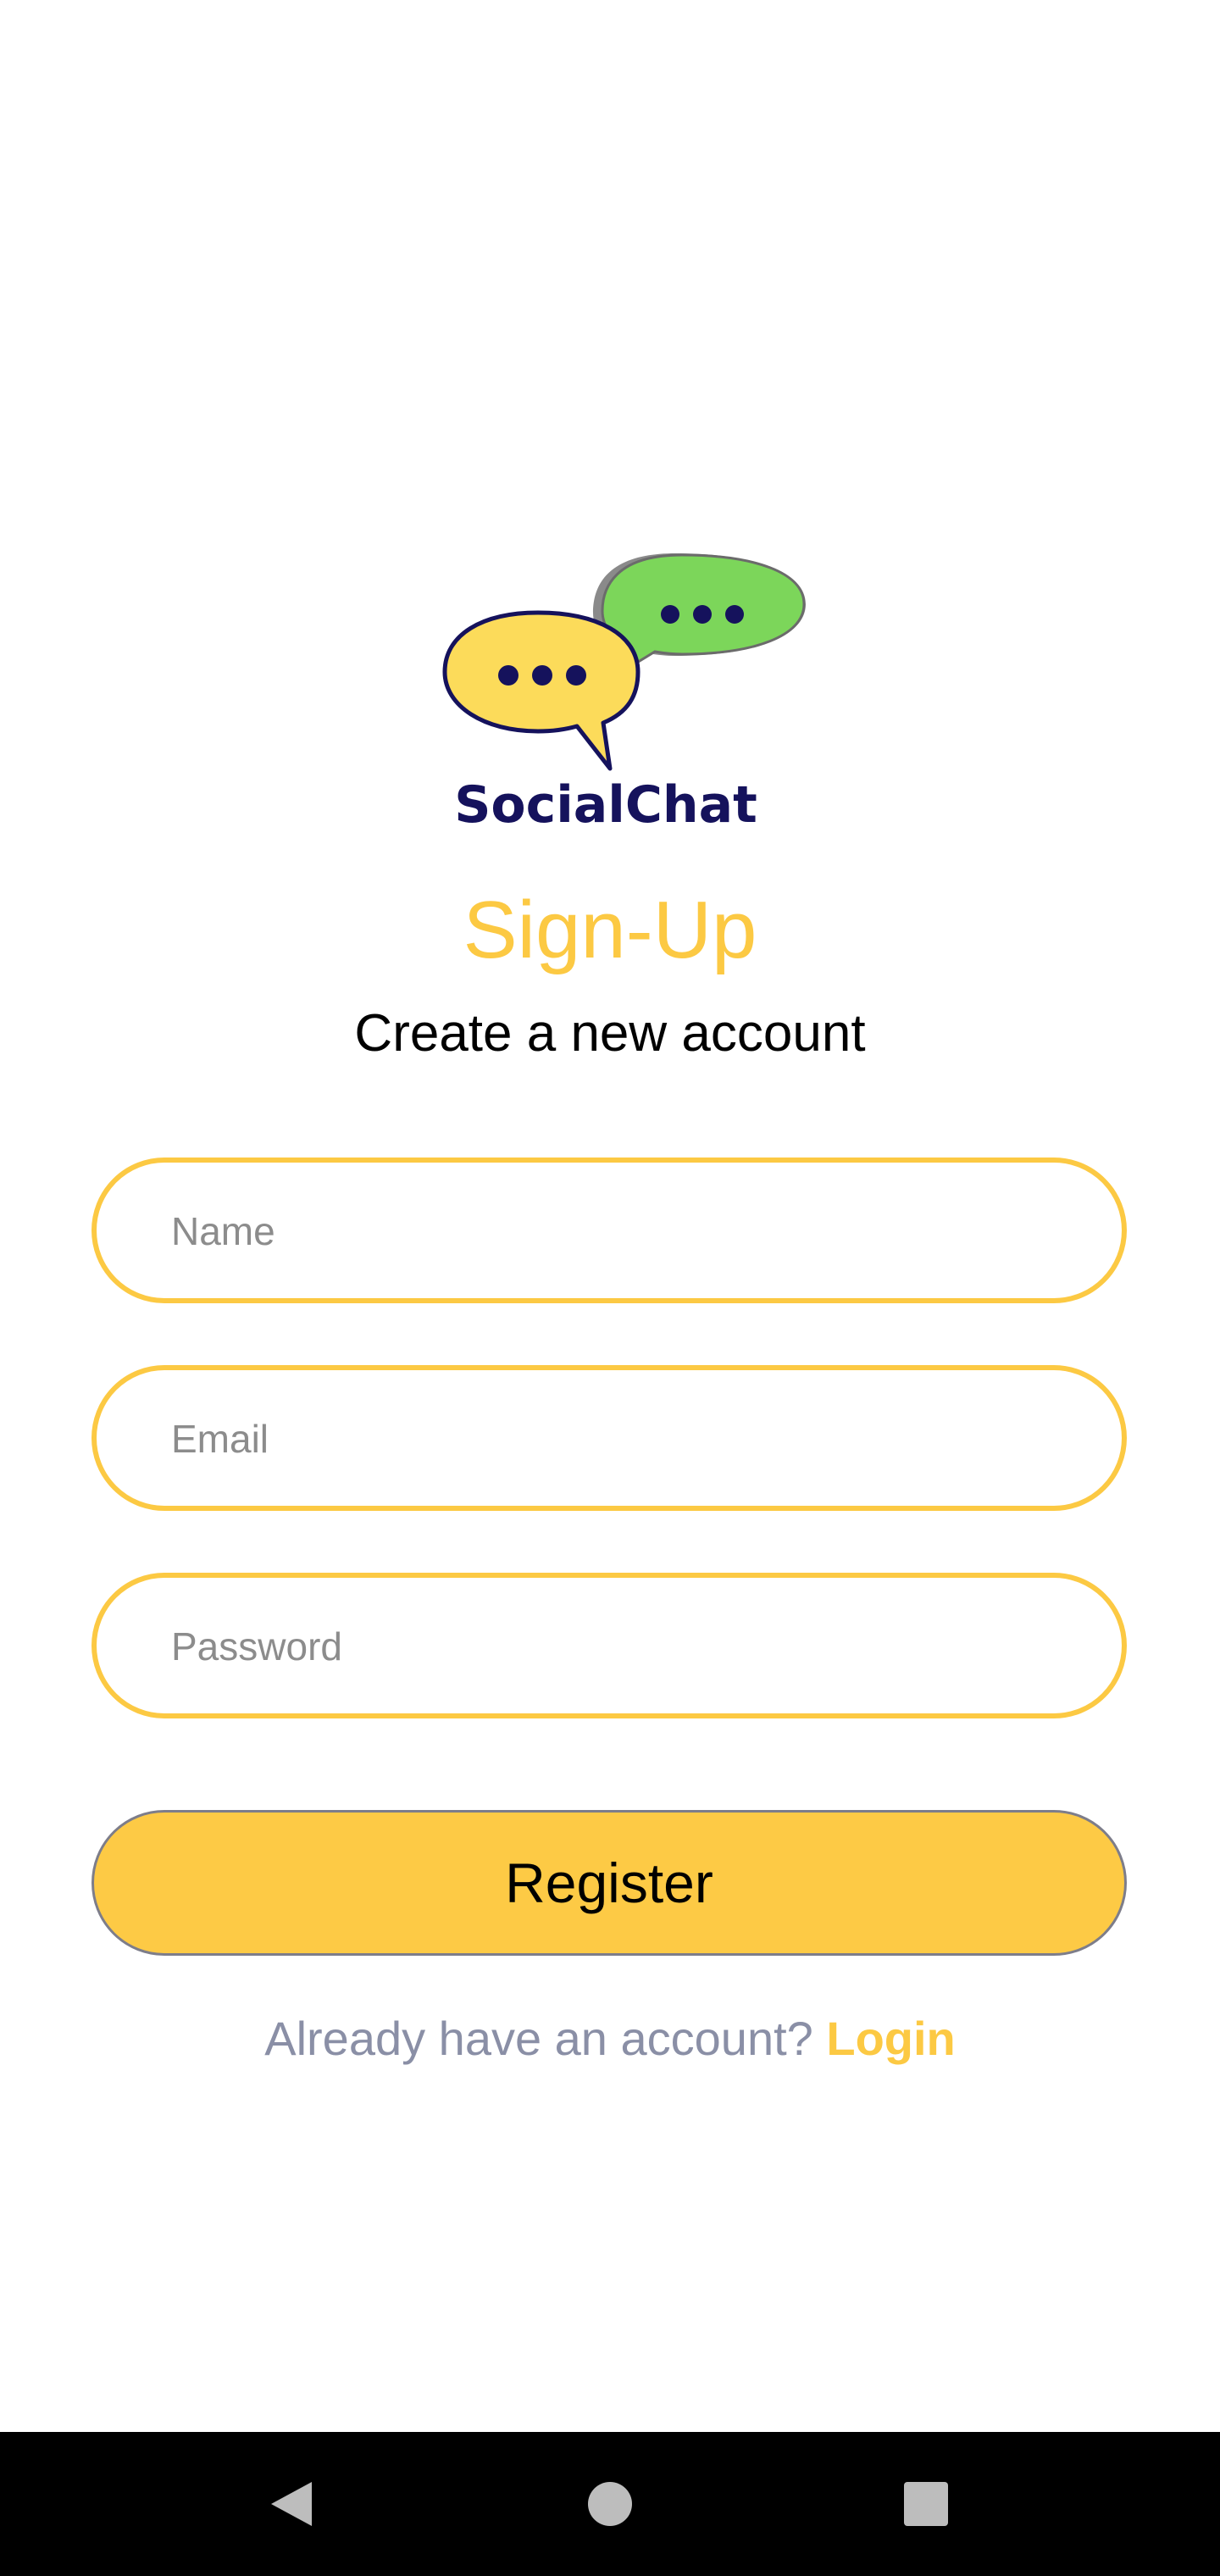  What do you see at coordinates (624, 694) in the screenshot?
I see `chat-bubbles-logo-icon: SocialChat` at bounding box center [624, 694].